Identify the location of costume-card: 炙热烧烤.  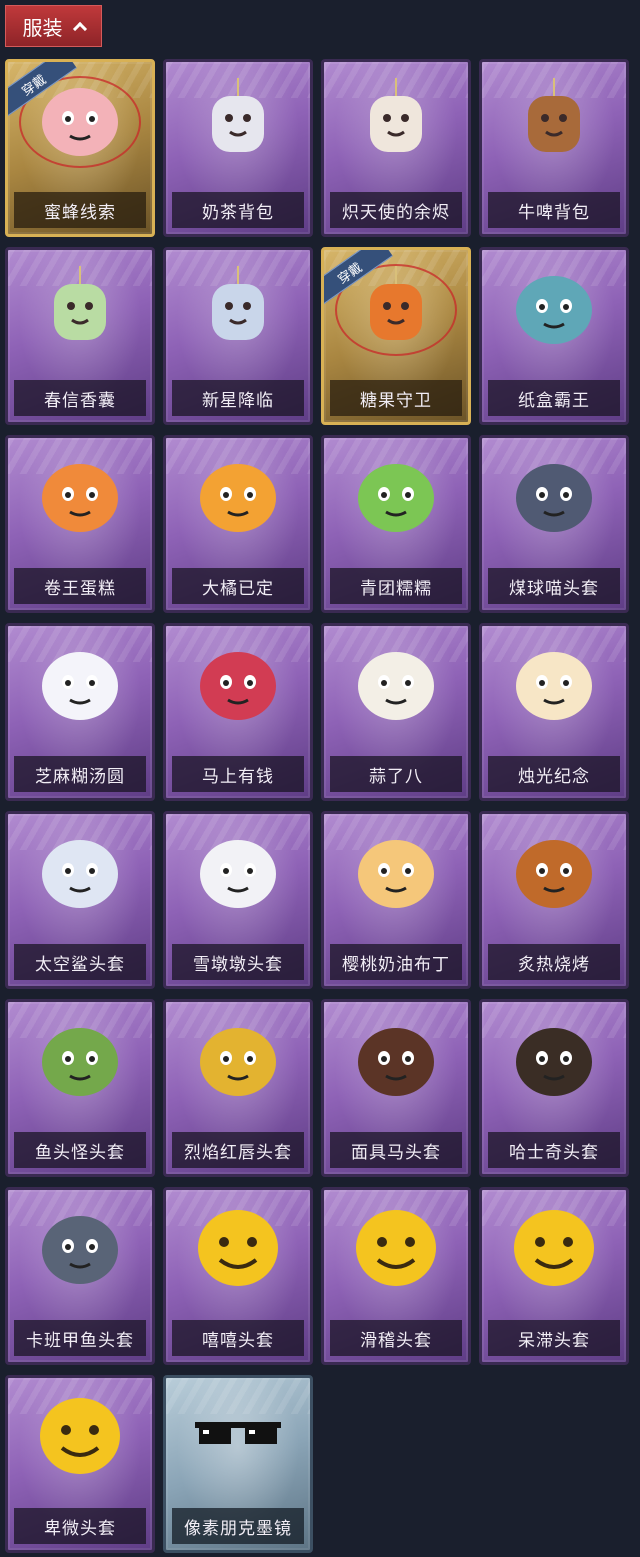
(554, 900).